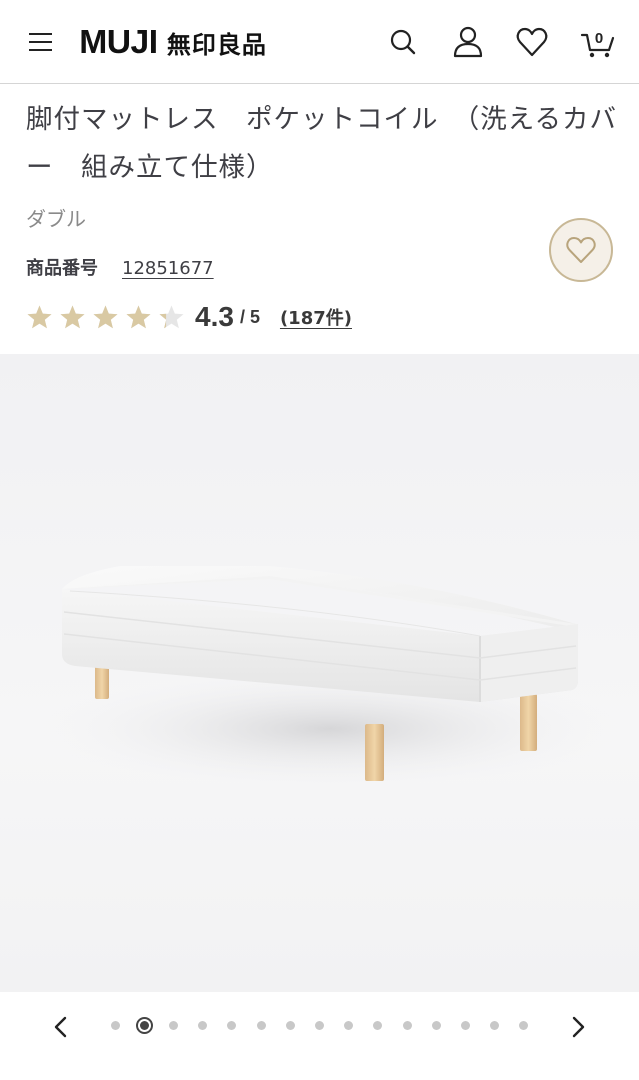 The image size is (639, 1080). I want to click on image-carousel, so click(319, 1036).